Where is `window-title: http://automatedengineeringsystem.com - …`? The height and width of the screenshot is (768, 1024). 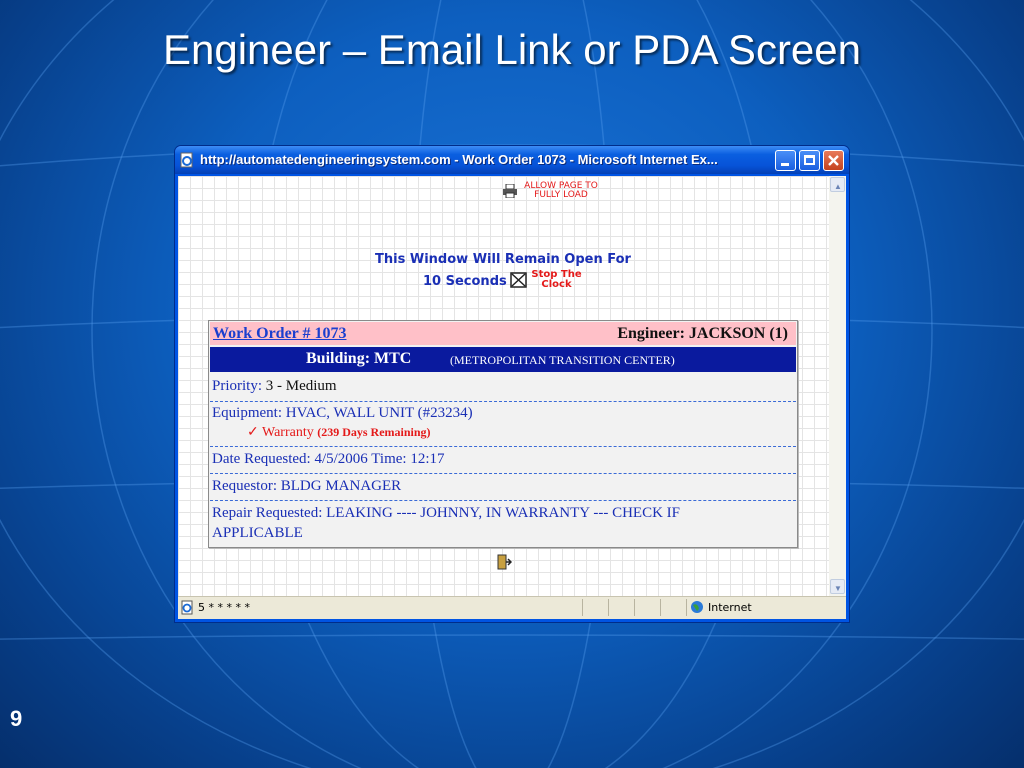
window-title: http://automatedengineeringsystem.com - … is located at coordinates (459, 159).